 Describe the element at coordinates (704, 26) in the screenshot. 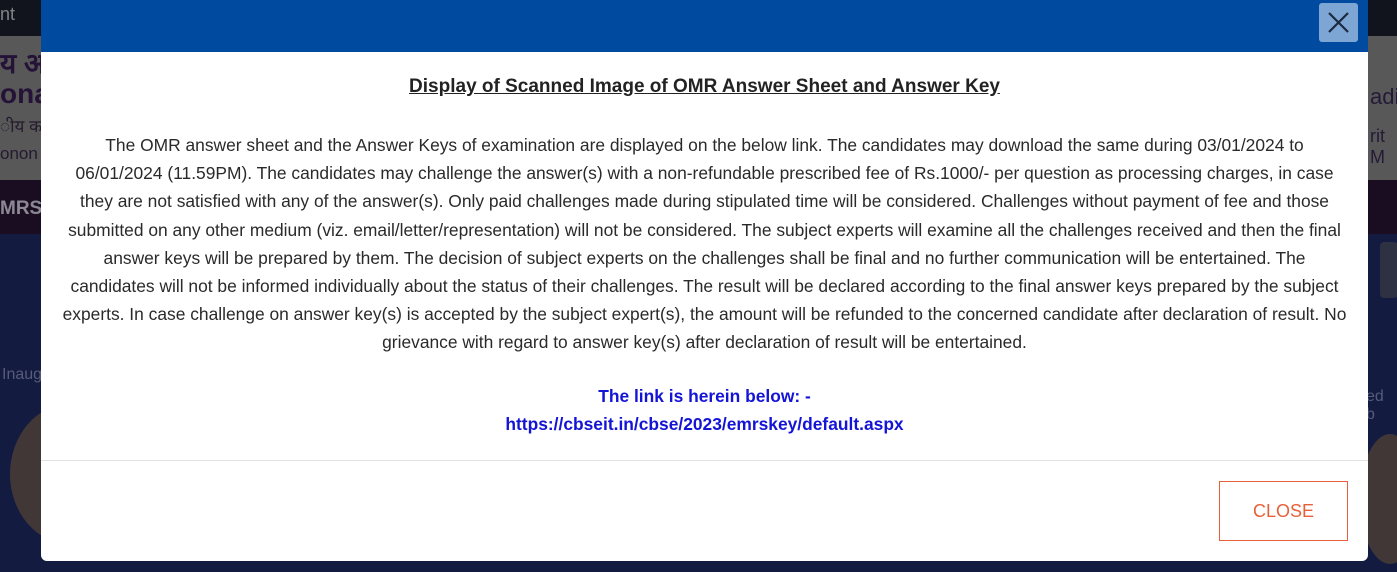

I see `modal-header` at that location.